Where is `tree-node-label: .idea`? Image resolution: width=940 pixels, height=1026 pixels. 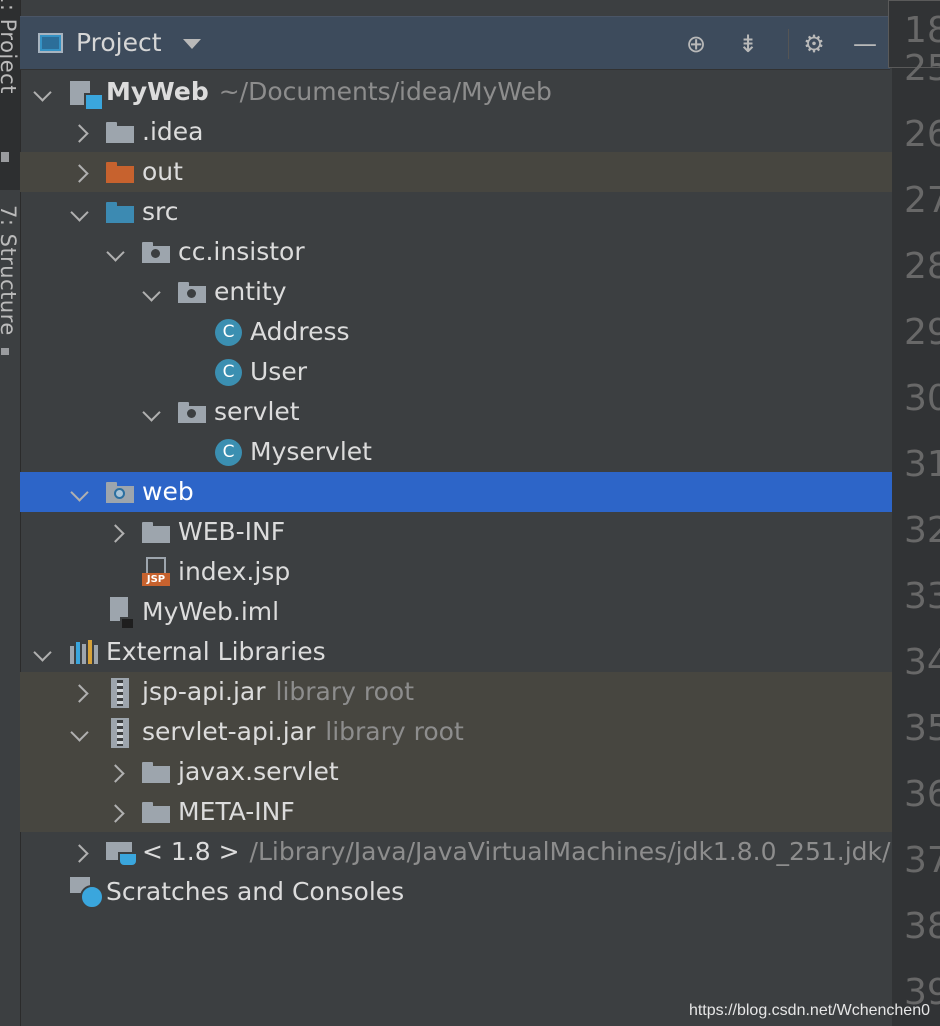 tree-node-label: .idea is located at coordinates (173, 131).